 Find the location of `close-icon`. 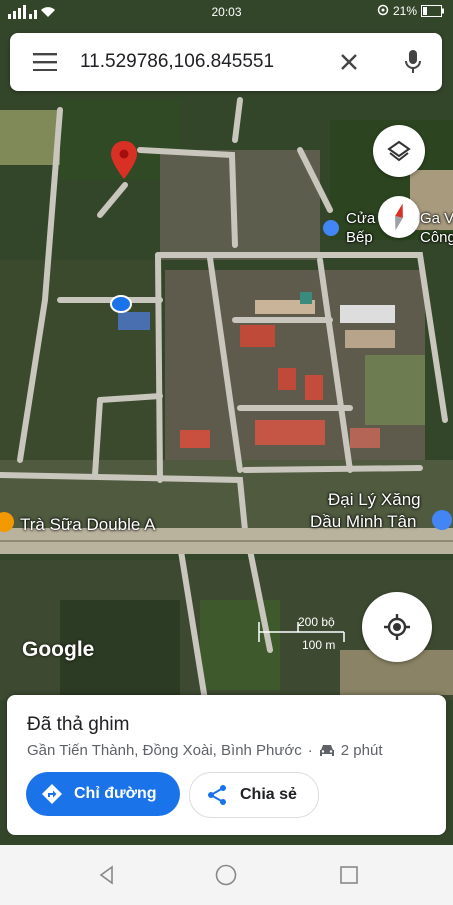

close-icon is located at coordinates (349, 62).